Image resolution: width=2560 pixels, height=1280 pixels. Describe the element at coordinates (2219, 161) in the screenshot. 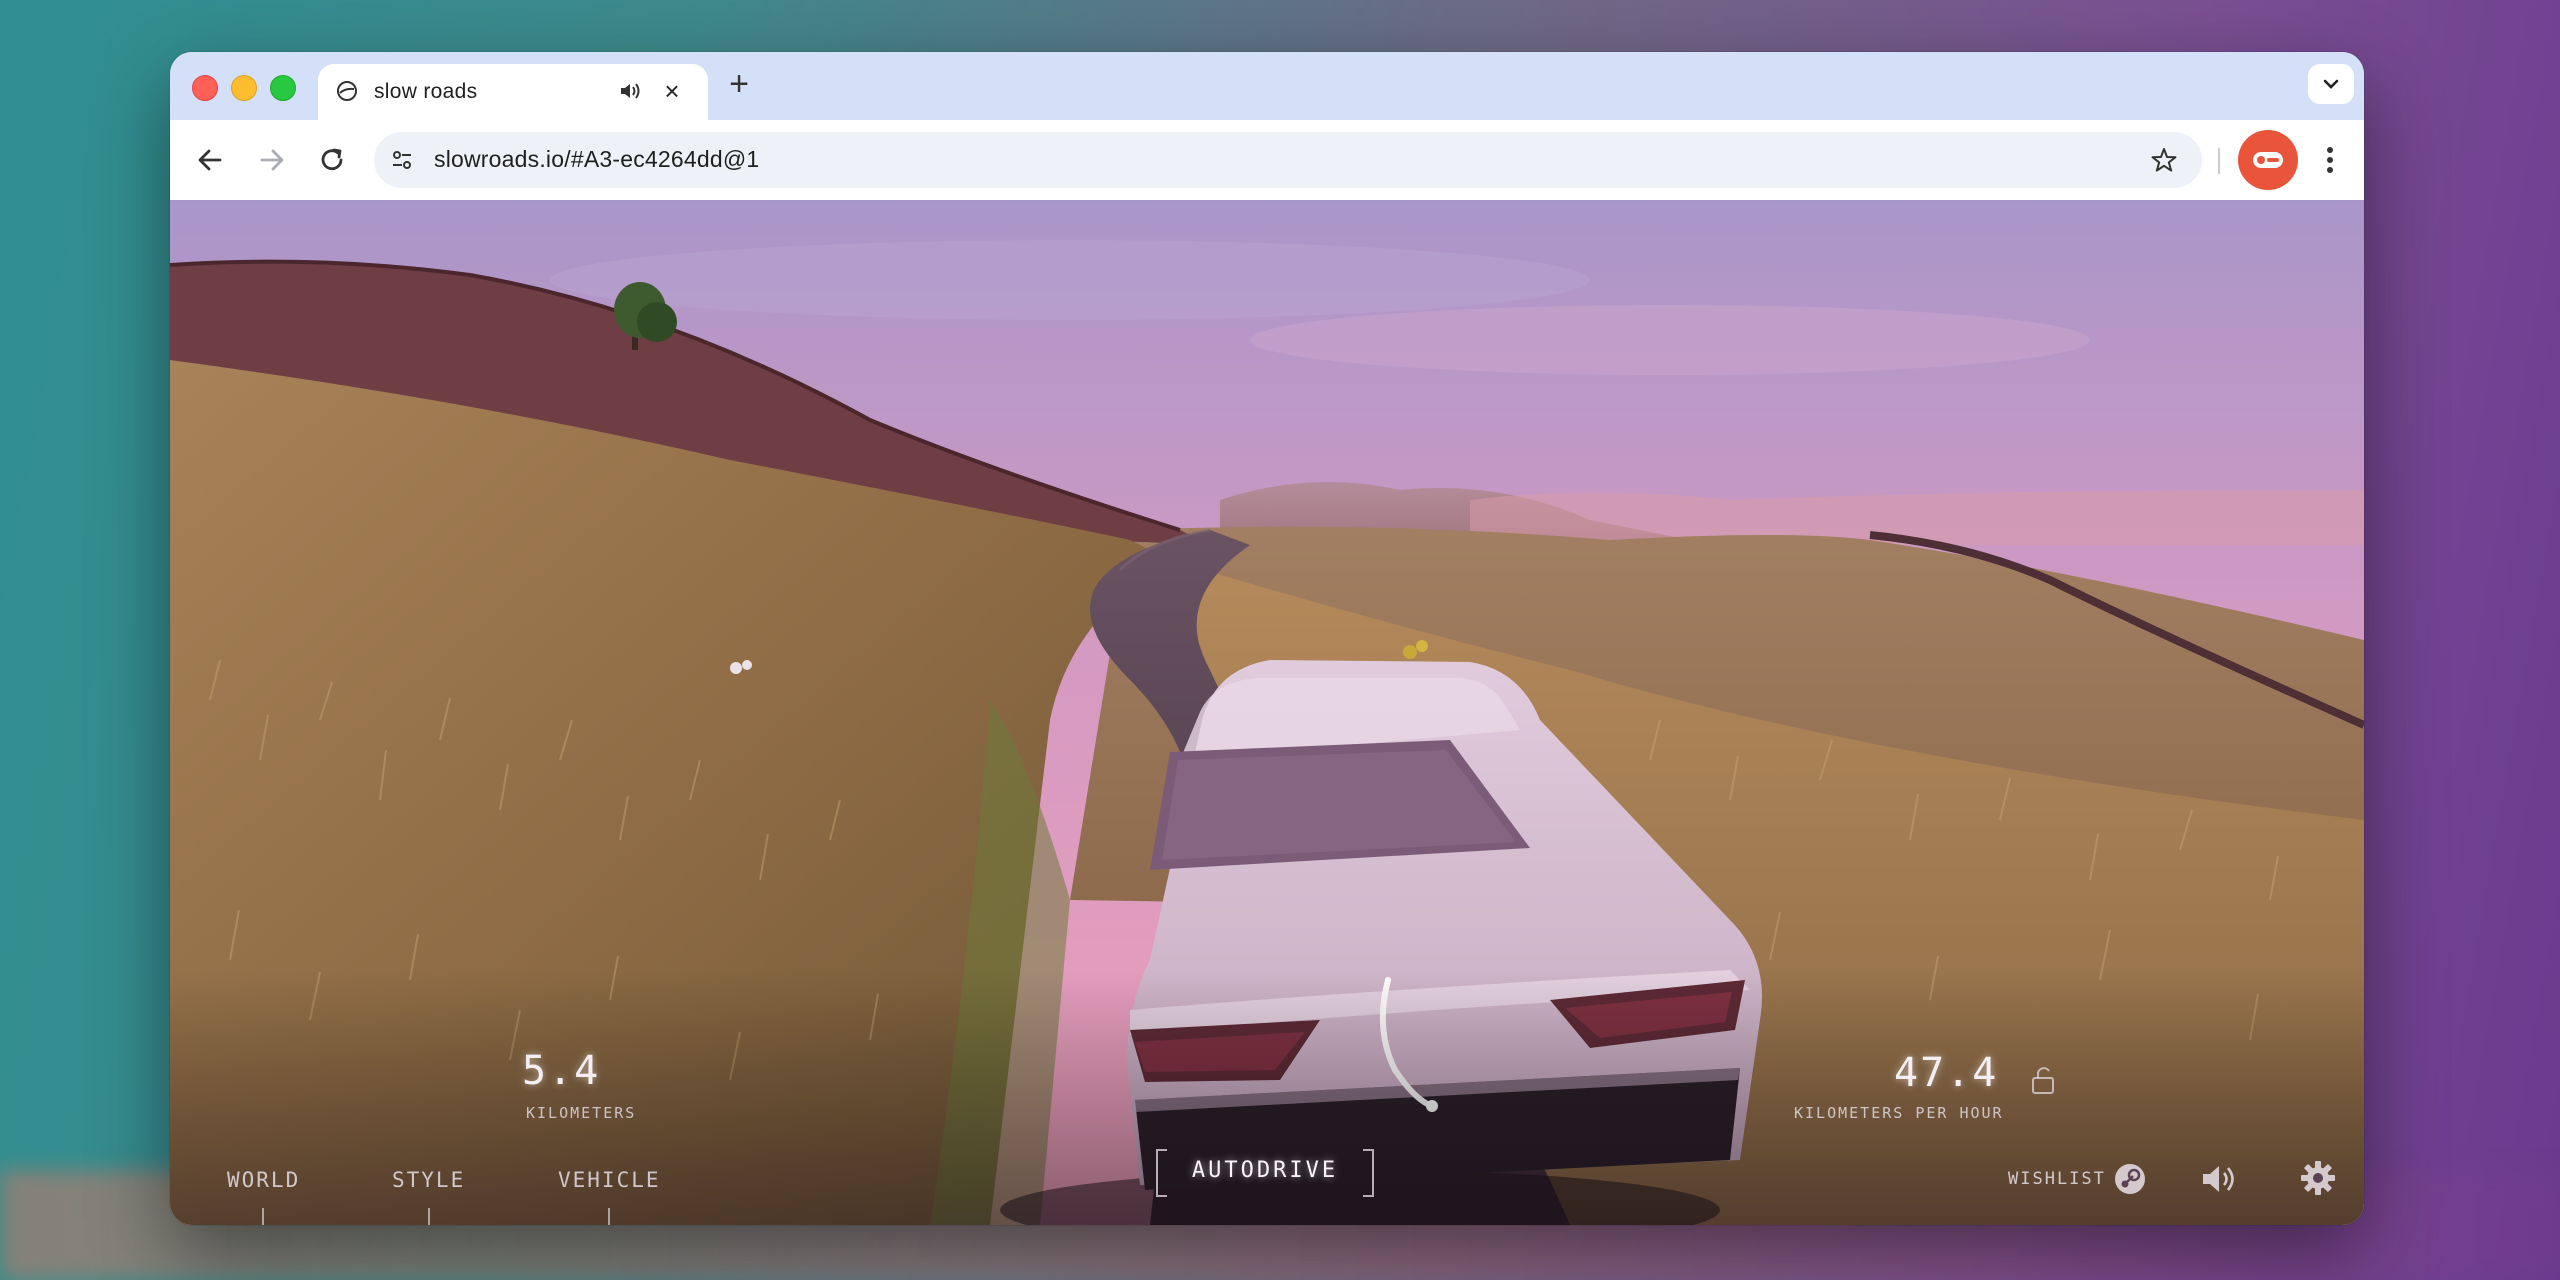

I see `toolbar-divider` at that location.